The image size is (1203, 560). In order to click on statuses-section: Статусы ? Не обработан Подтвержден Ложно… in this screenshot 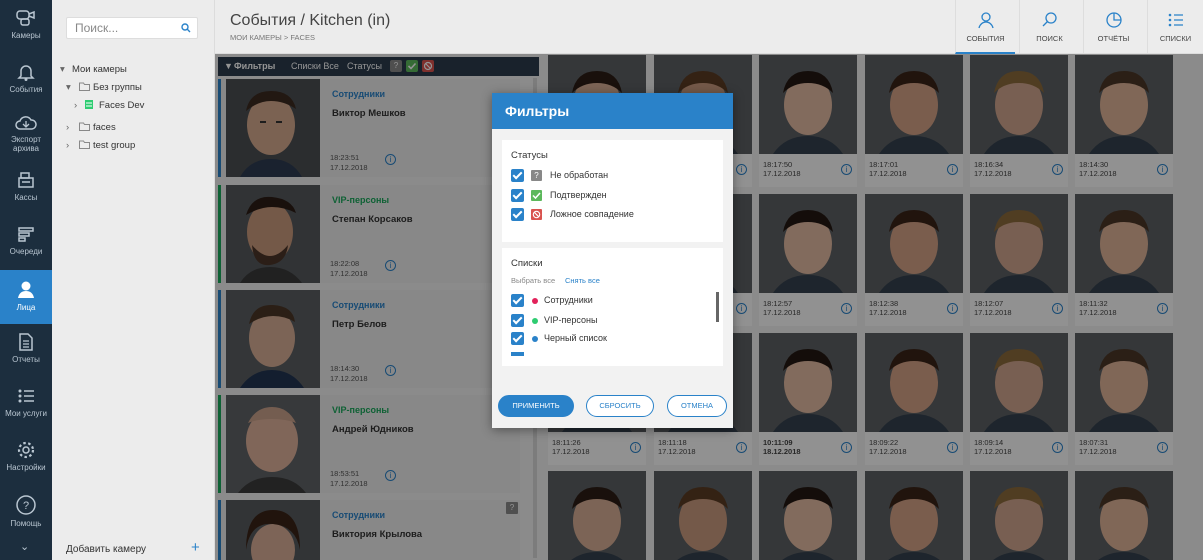, I will do `click(612, 191)`.